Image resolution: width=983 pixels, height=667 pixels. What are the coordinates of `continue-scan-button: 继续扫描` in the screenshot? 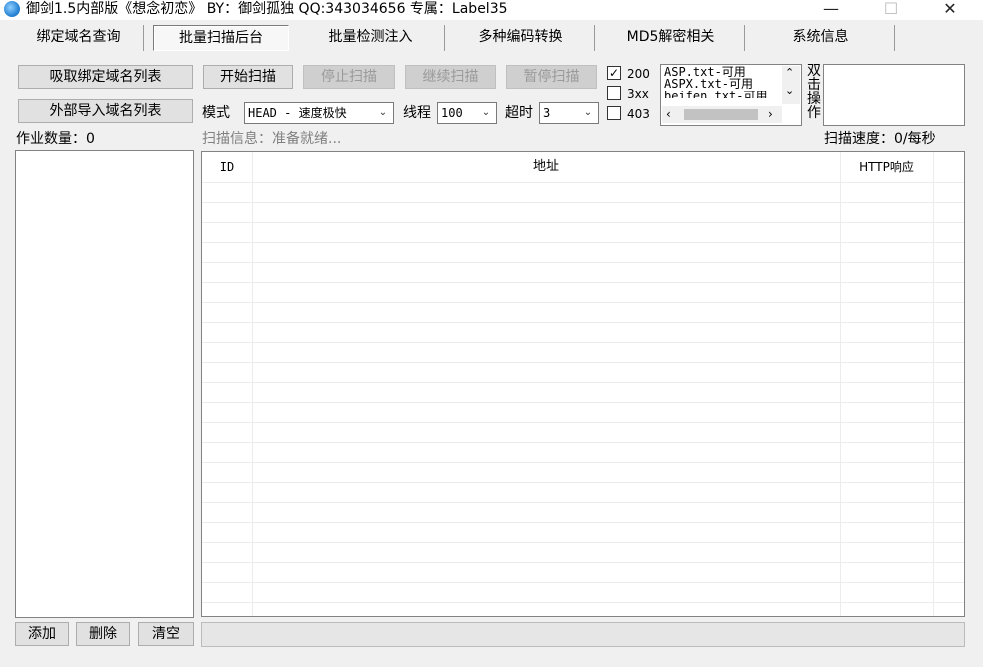 It's located at (450, 77).